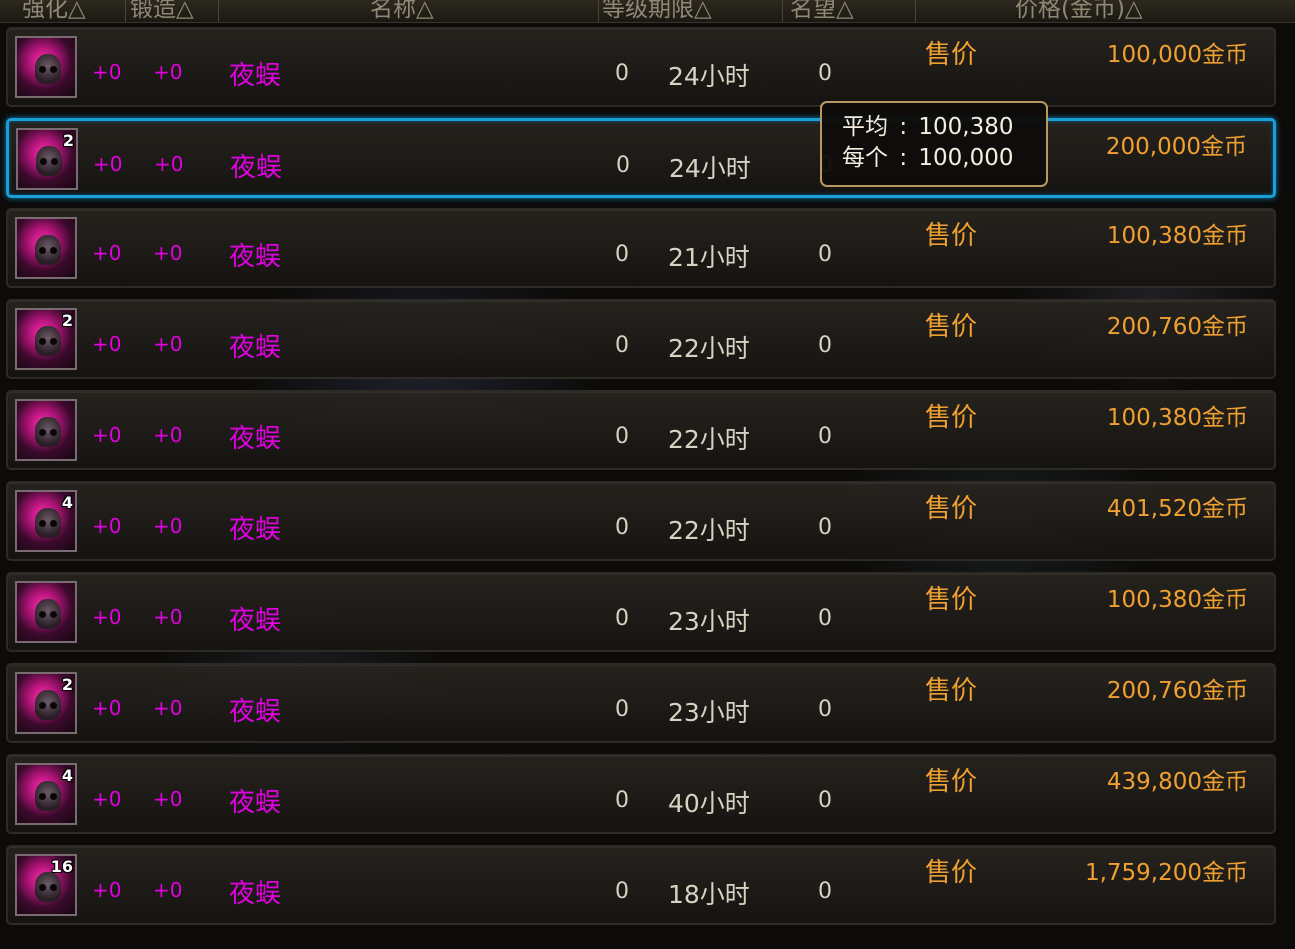  Describe the element at coordinates (641, 521) in the screenshot. I see `auction-item-row: 4 +0 +0 夜蜈 0 22小时 0 售价 401,520金币` at that location.